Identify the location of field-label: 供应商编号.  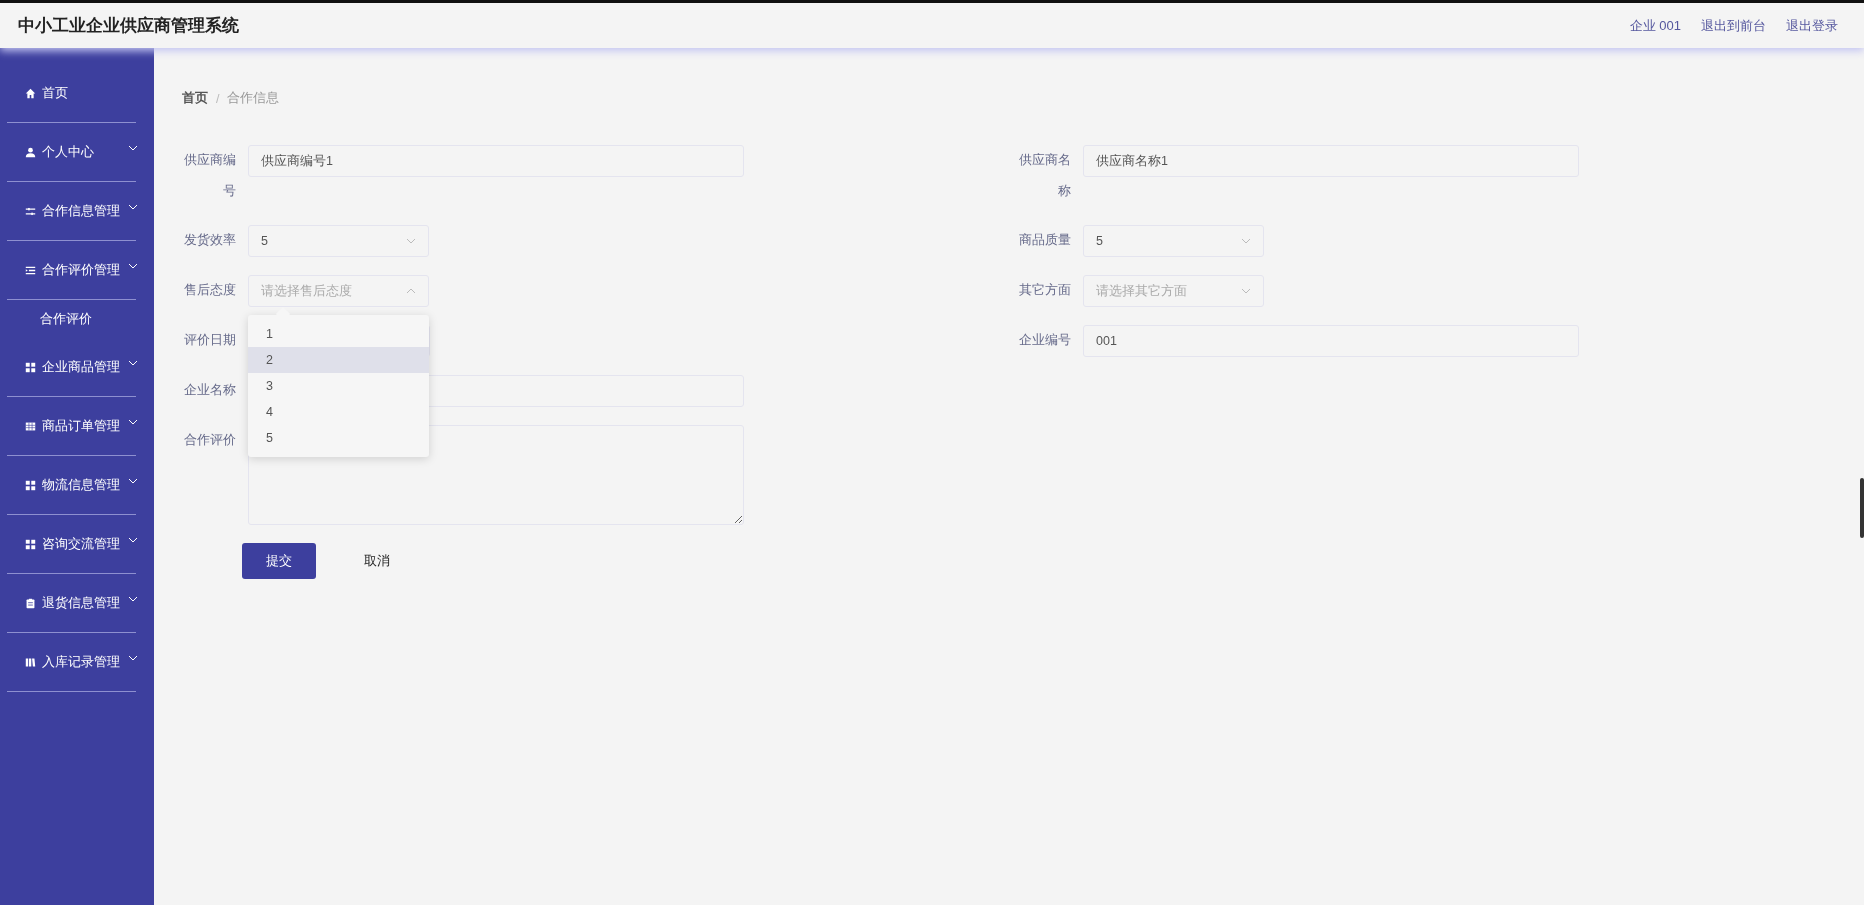
(209, 176).